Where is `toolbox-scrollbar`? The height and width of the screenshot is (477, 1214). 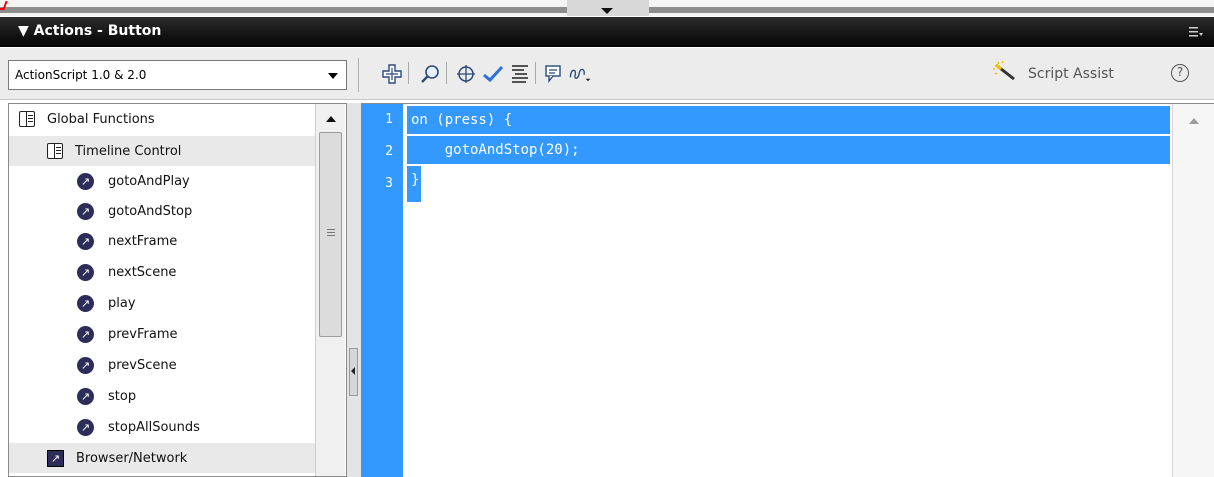
toolbox-scrollbar is located at coordinates (330, 290).